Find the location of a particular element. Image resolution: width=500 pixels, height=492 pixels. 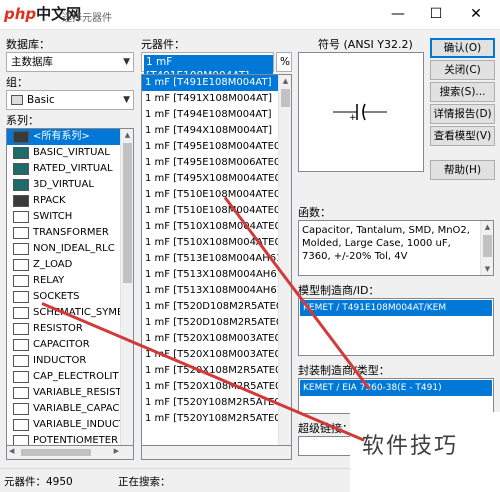

family-item-label: CAPACITOR is located at coordinates (61, 344).